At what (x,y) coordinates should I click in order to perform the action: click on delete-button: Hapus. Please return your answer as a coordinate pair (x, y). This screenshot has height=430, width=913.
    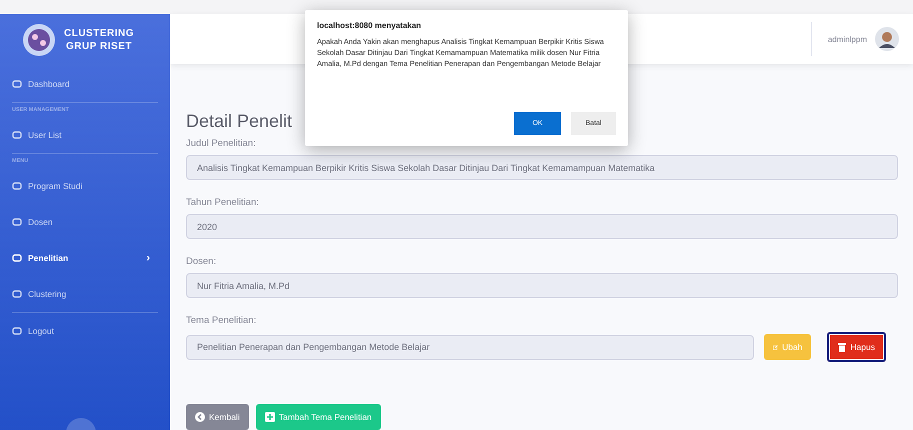
    Looking at the image, I should click on (856, 347).